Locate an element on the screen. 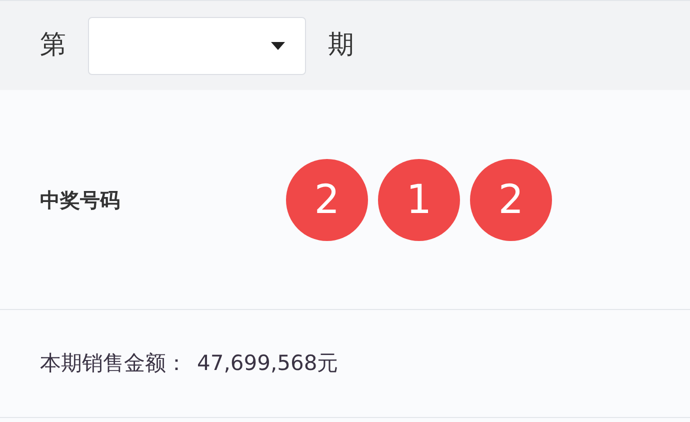 This screenshot has height=422, width=690. period-suffix: 期 is located at coordinates (341, 45).